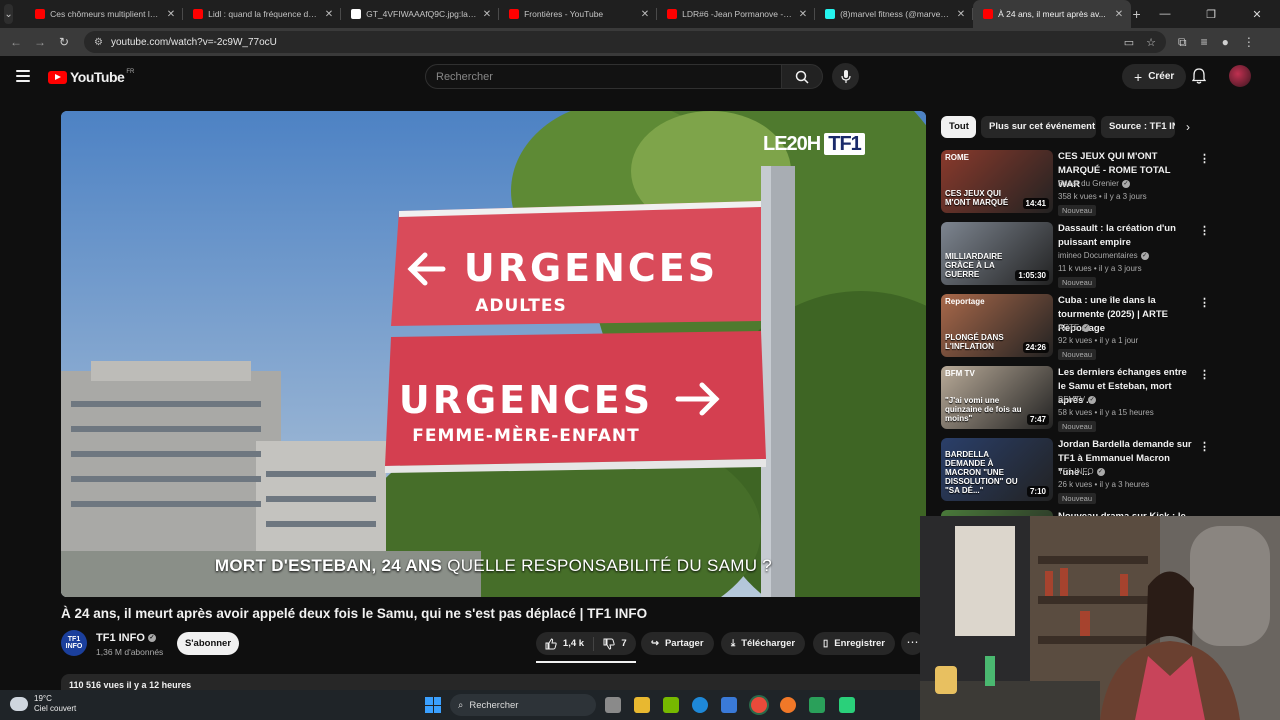  I want to click on close-window-icon: ✕, so click(1257, 14).